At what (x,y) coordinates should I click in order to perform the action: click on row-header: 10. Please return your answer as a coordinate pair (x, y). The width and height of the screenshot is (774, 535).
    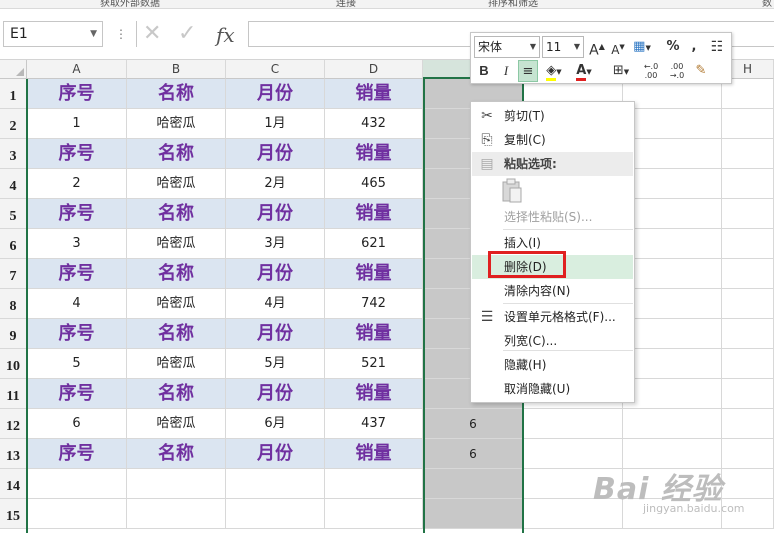
    Looking at the image, I should click on (13, 364).